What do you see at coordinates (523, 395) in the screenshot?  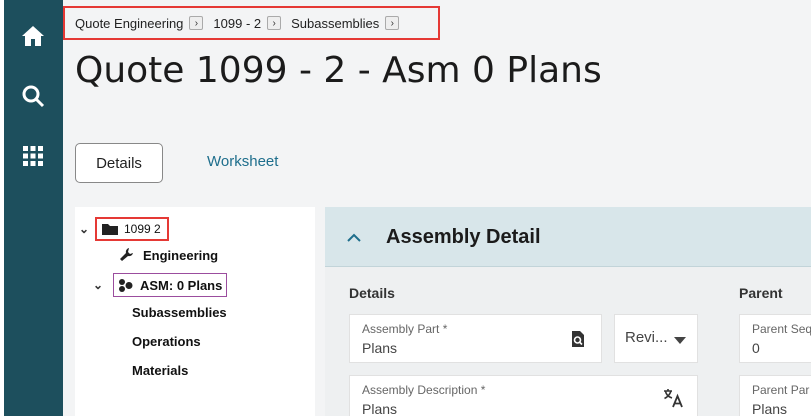 I see `assembly-description-field: Assembly Description * Plans` at bounding box center [523, 395].